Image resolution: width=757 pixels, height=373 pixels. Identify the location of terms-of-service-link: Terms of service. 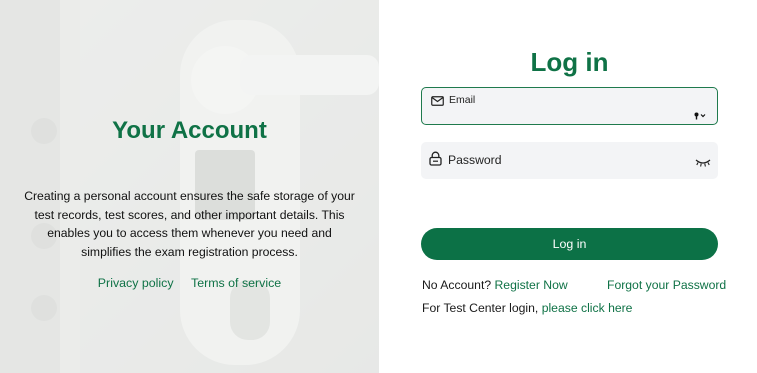
(236, 283).